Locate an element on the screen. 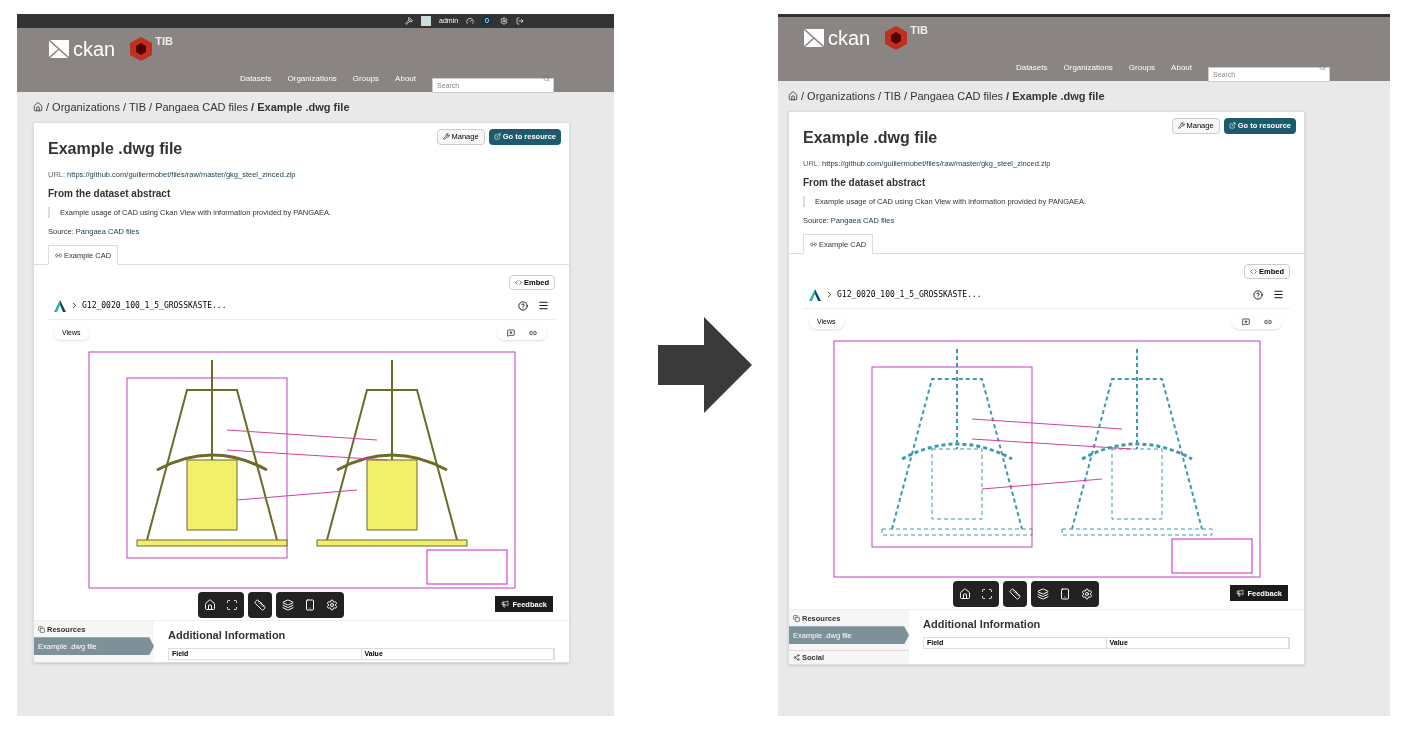  avatar-icon is located at coordinates (426, 21).